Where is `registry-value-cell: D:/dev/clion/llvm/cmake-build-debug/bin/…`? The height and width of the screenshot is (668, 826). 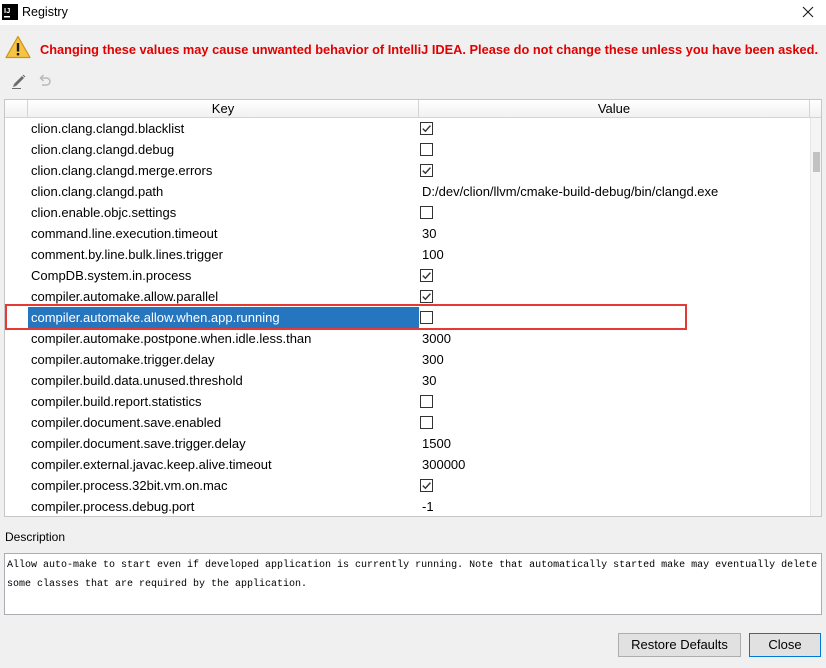
registry-value-cell: D:/dev/clion/llvm/cmake-build-debug/bin/… is located at coordinates (614, 191).